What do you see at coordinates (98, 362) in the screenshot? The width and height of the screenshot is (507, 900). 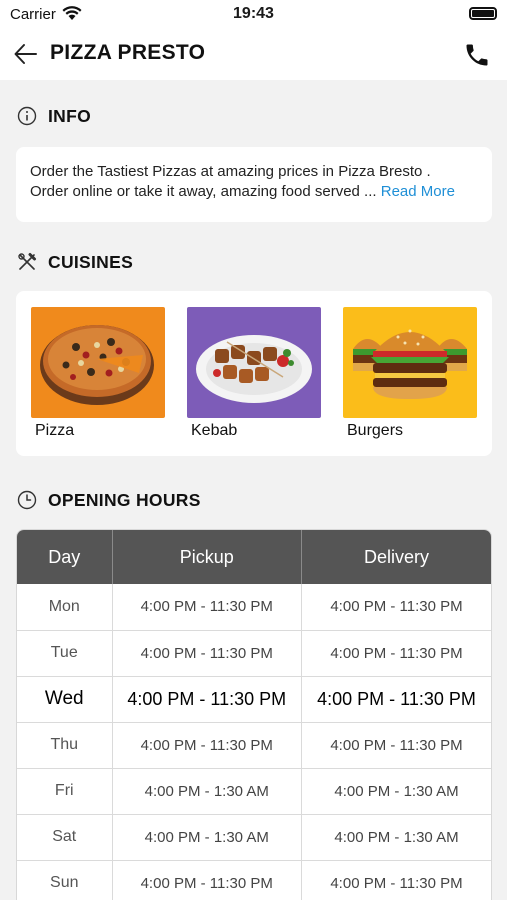 I see `pizza-image` at bounding box center [98, 362].